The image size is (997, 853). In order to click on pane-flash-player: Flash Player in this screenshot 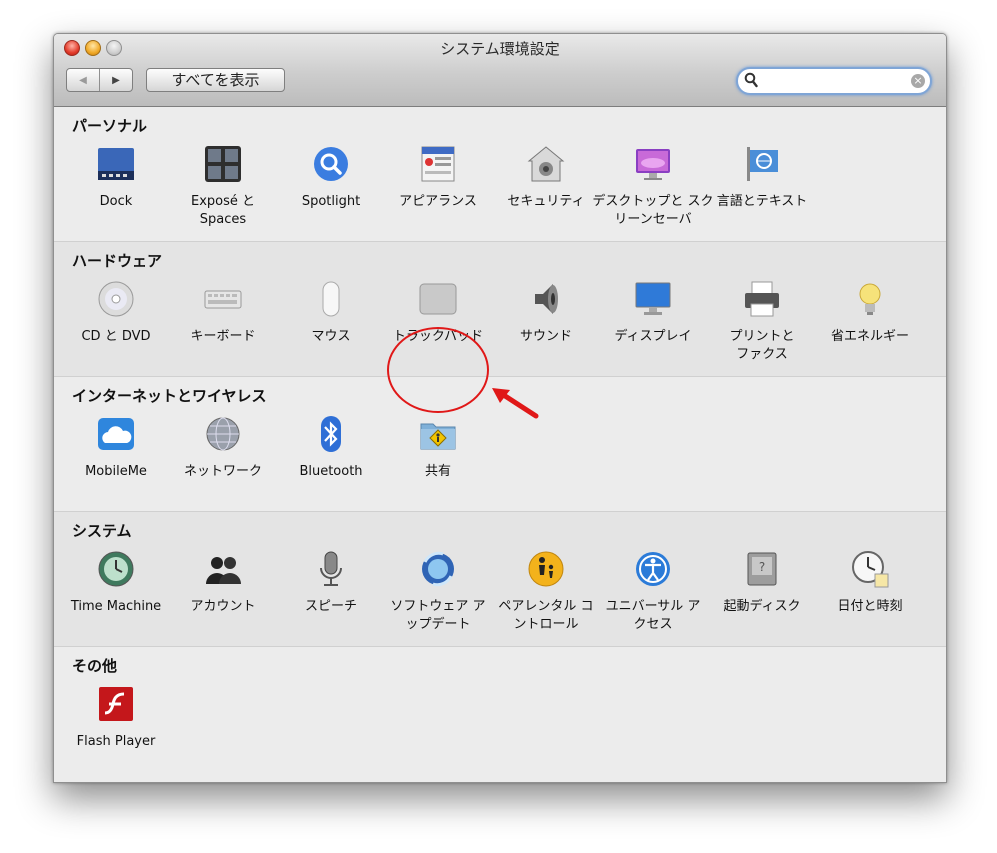, I will do `click(116, 718)`.